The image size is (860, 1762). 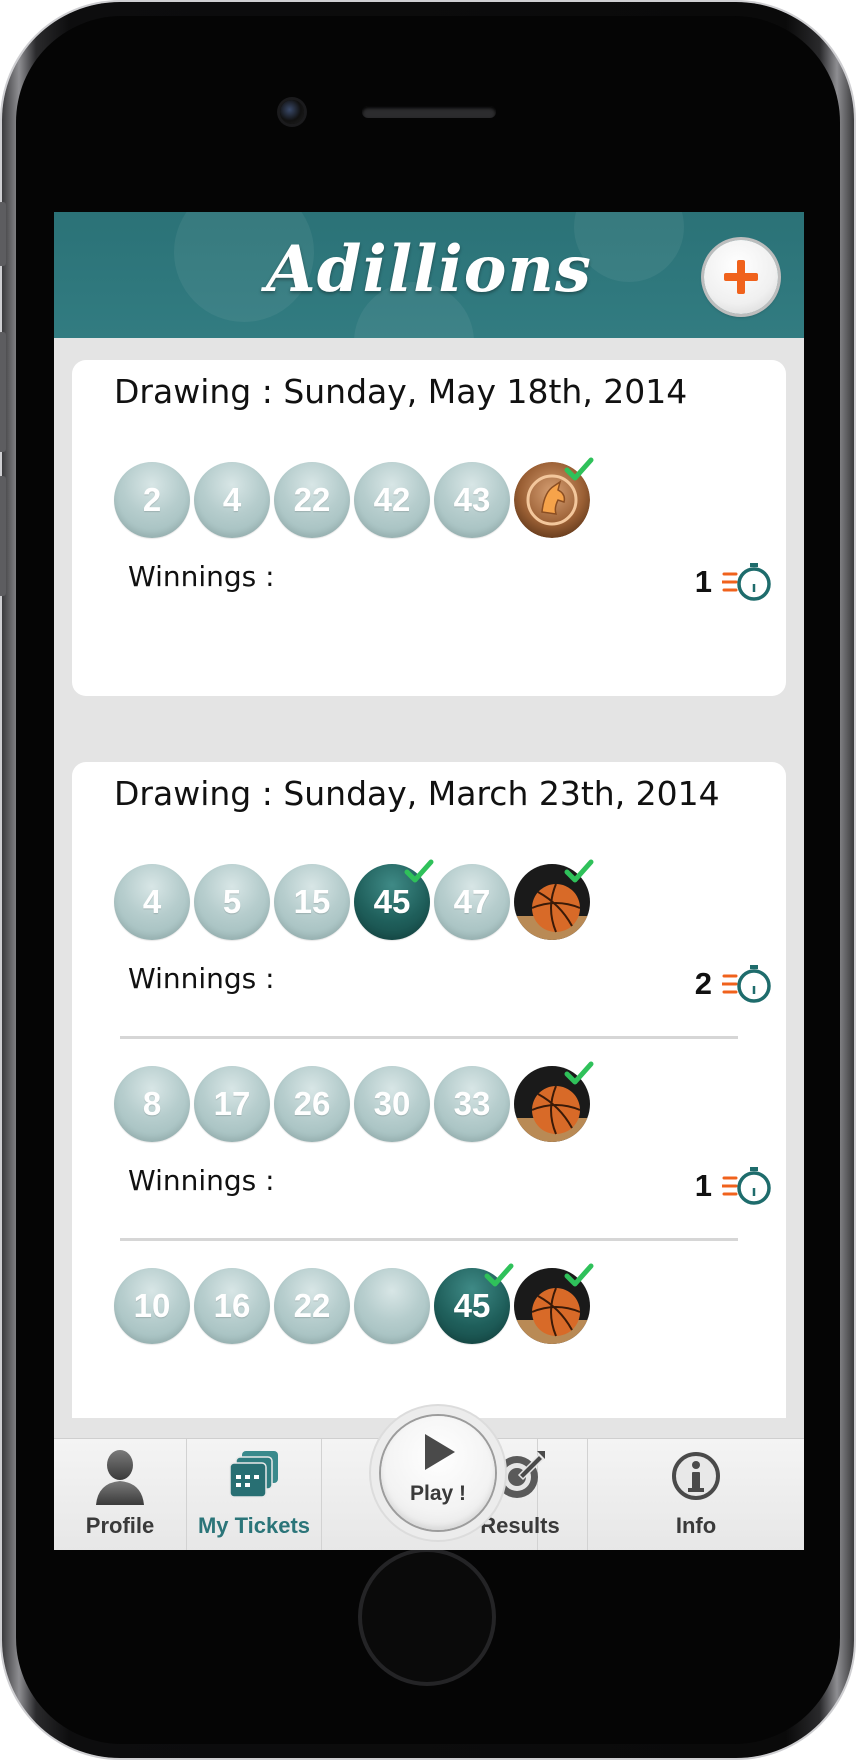 What do you see at coordinates (440, 1452) in the screenshot?
I see `play-icon` at bounding box center [440, 1452].